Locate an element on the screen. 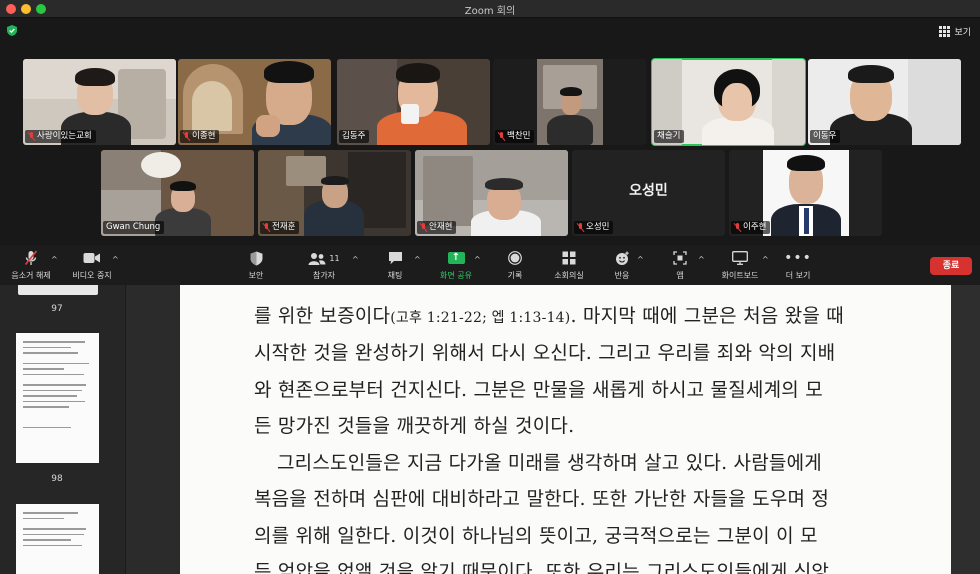  more-button: ••• 더 보기 is located at coordinates (798, 265).